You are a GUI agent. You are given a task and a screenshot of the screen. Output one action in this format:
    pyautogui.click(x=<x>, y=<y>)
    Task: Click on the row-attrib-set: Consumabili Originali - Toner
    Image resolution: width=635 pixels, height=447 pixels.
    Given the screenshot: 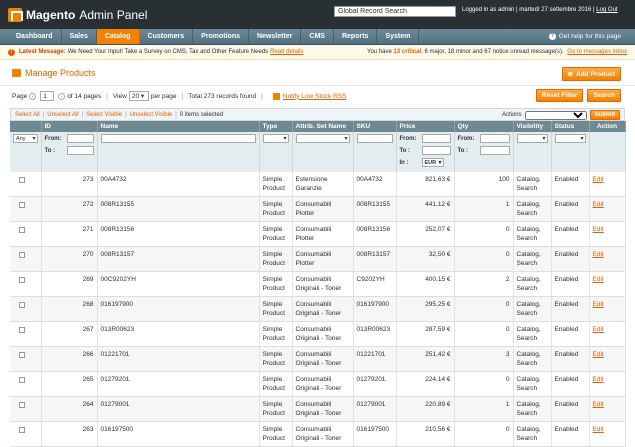 What is the action you would take?
    pyautogui.click(x=323, y=409)
    